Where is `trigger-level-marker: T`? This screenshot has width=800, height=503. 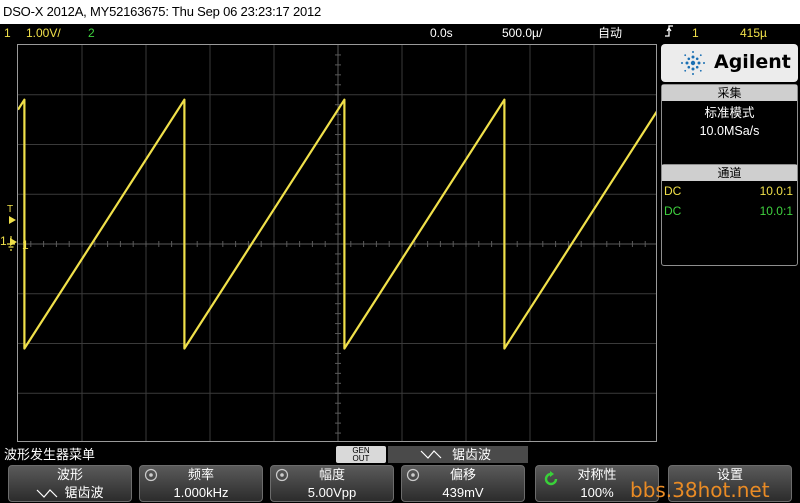 trigger-level-marker: T is located at coordinates (10, 209).